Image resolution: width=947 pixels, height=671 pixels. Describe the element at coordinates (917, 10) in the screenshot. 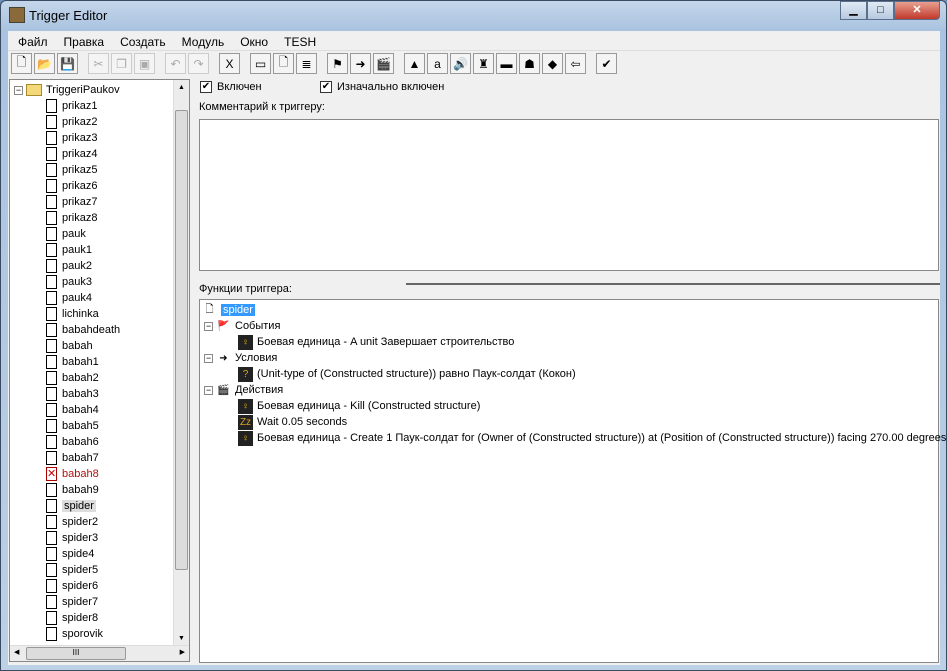

I see `close-button: ✕` at that location.